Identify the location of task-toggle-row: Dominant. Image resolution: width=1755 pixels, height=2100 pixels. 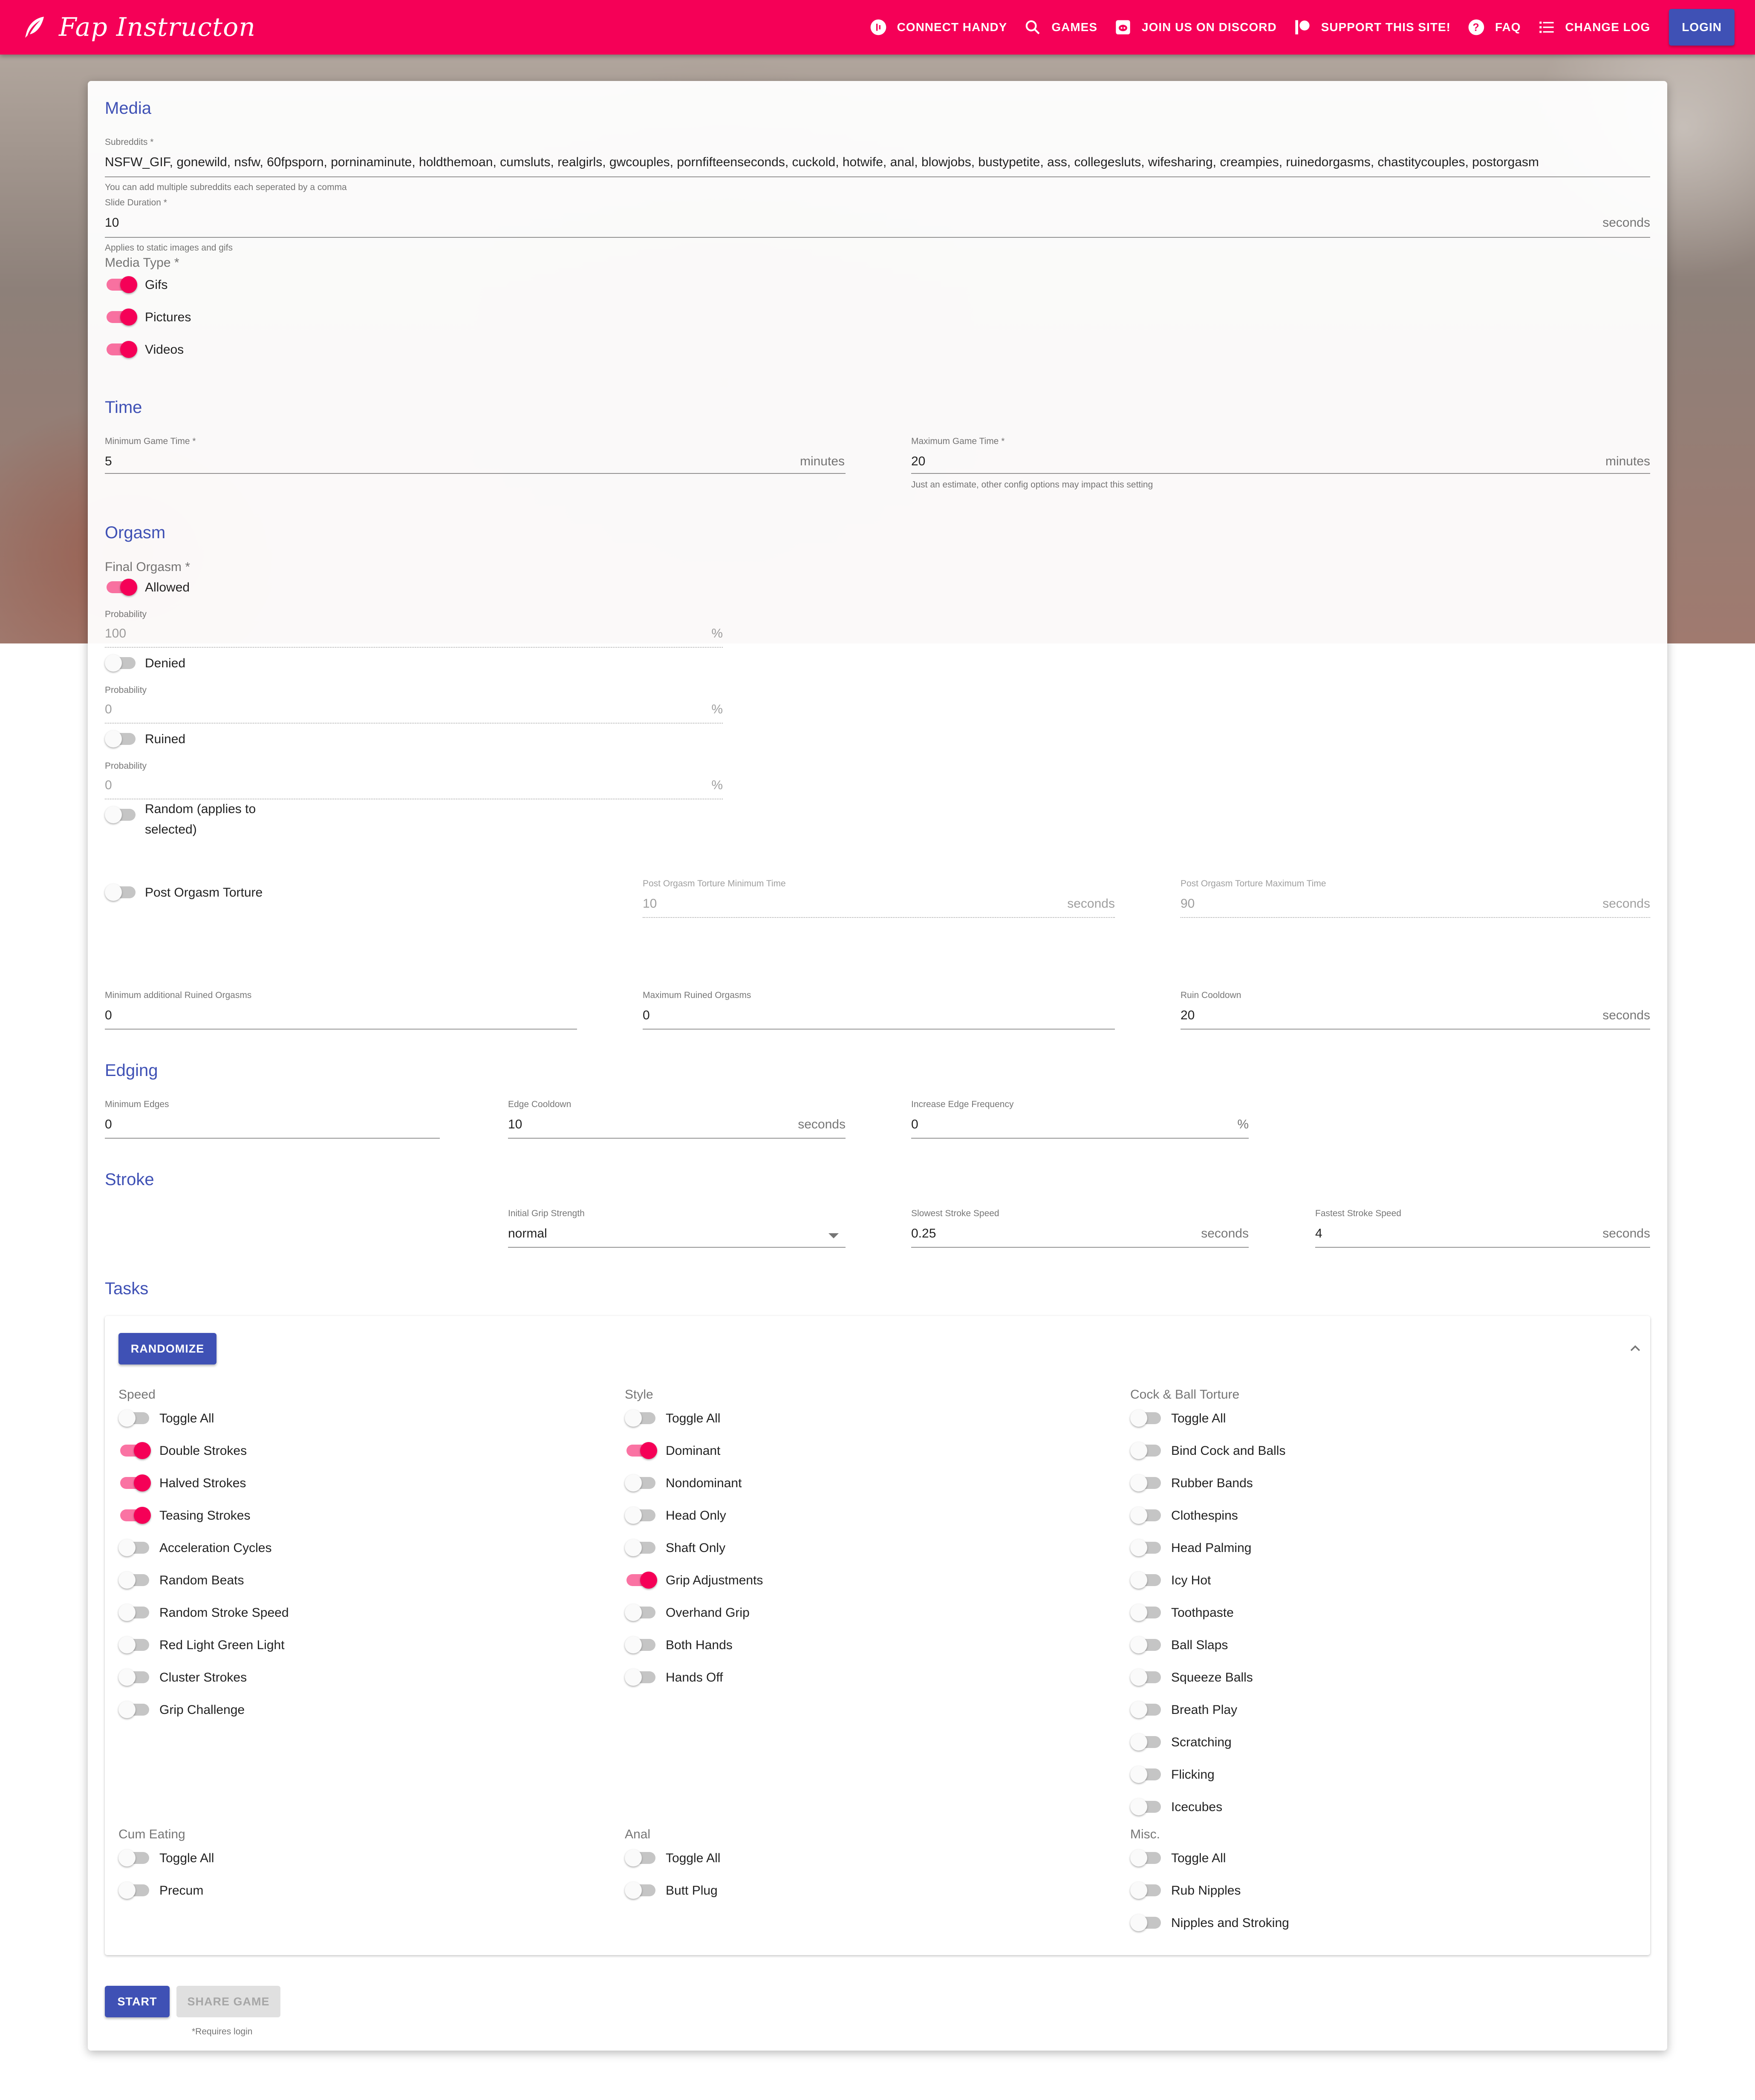
(860, 1451).